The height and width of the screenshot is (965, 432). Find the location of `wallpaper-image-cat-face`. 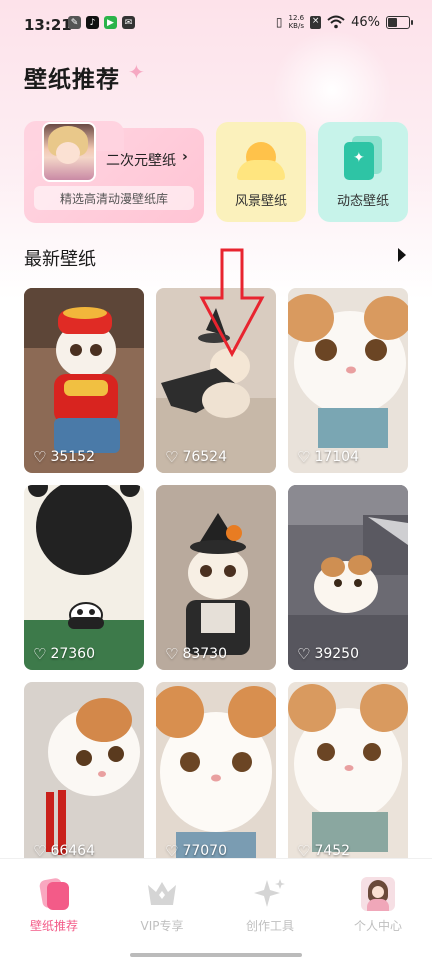

wallpaper-image-cat-face is located at coordinates (216, 774).